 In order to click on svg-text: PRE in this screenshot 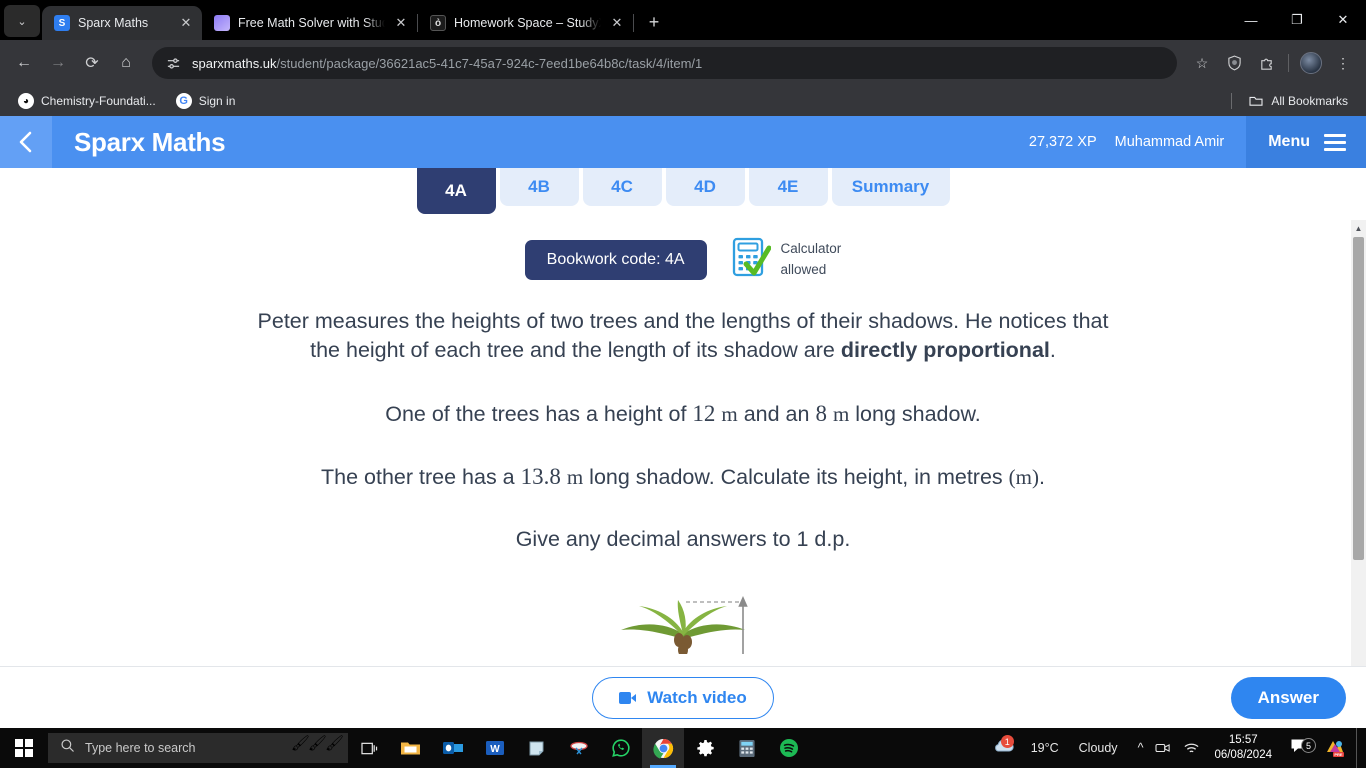, I will do `click(1338, 754)`.